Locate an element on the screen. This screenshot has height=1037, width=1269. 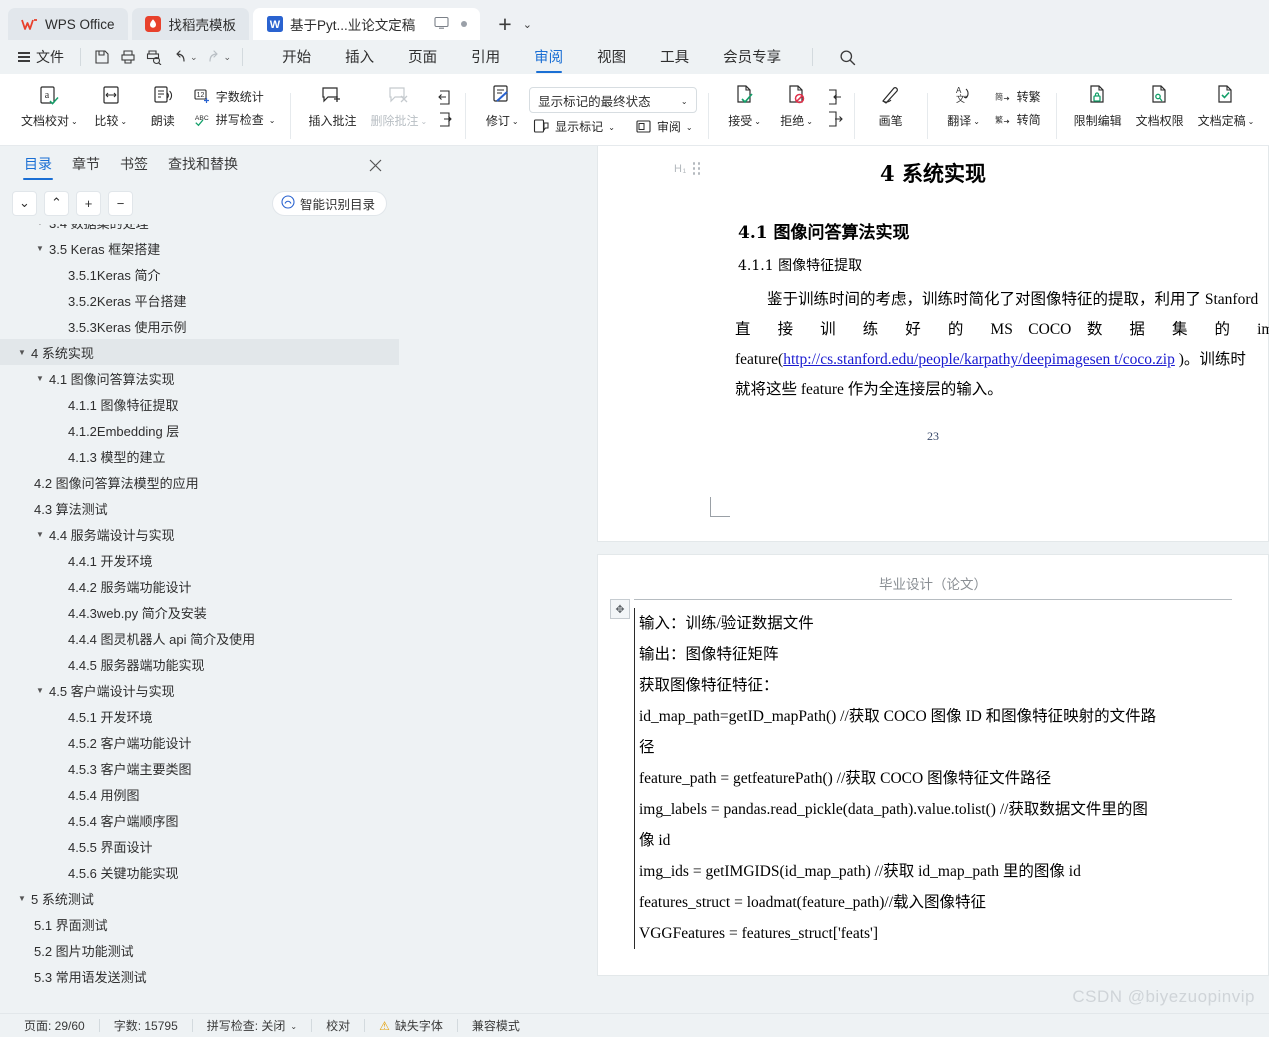
compare-button: 比较 ⌄ is located at coordinates (111, 104).